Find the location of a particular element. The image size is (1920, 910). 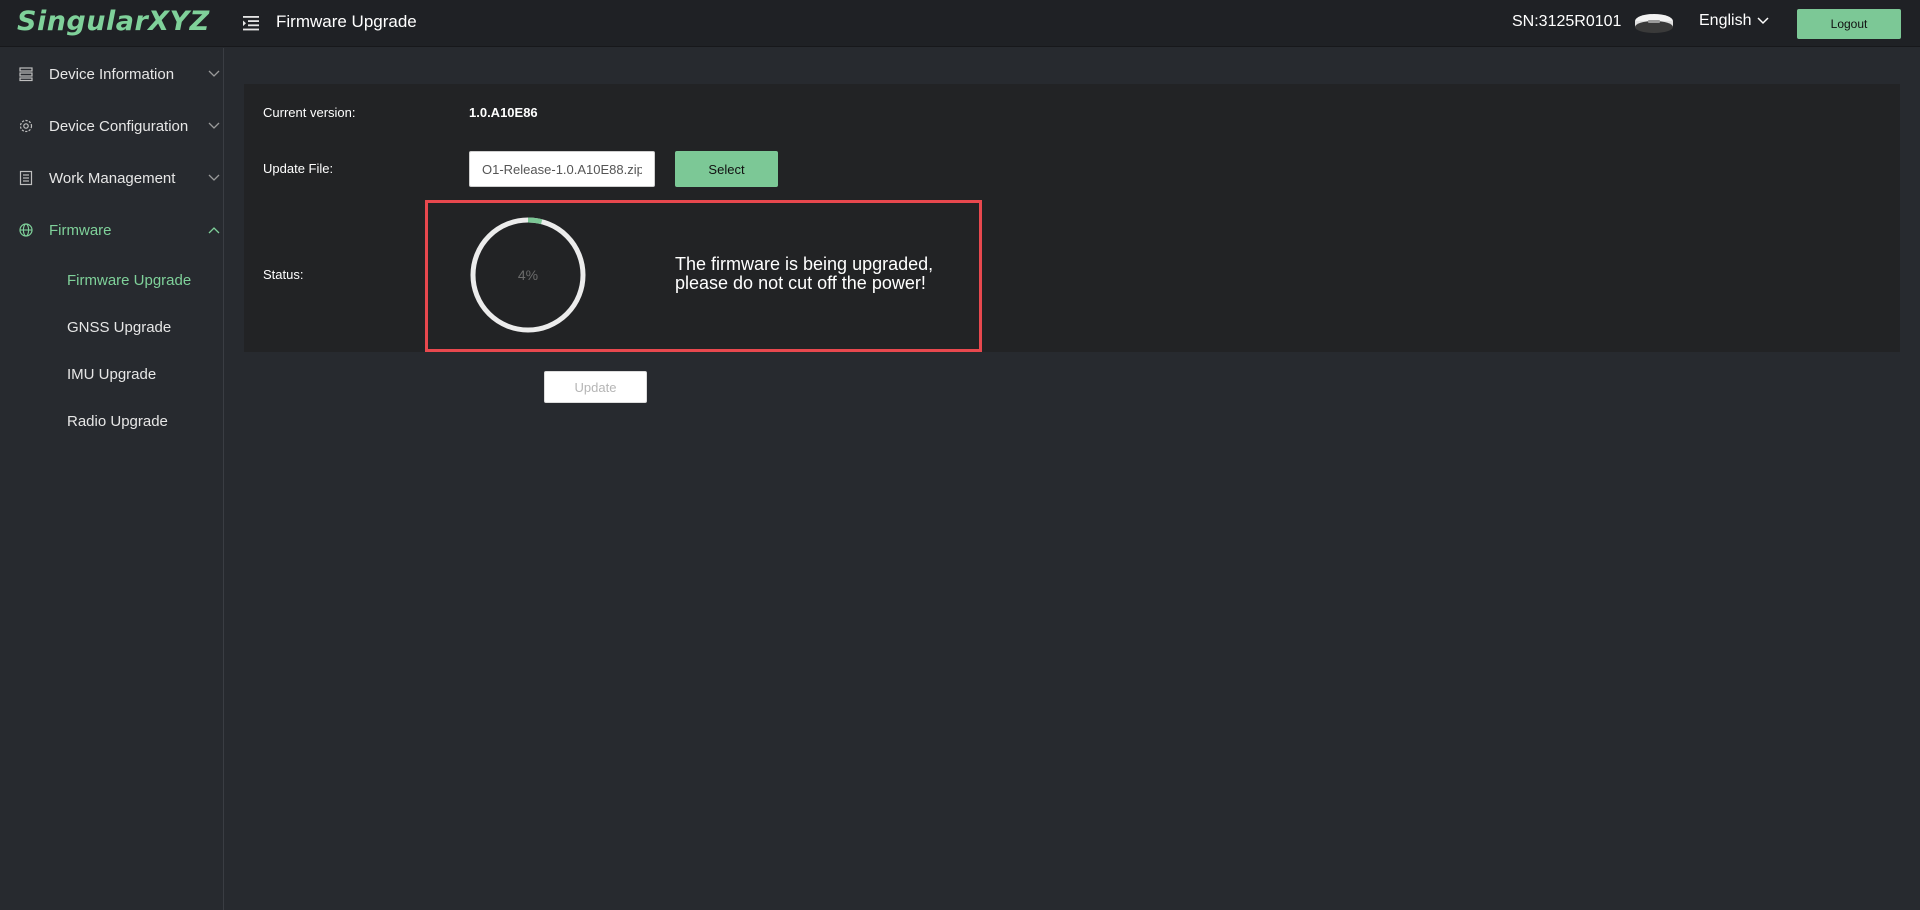

gnss-receiver-icon is located at coordinates (1654, 24).